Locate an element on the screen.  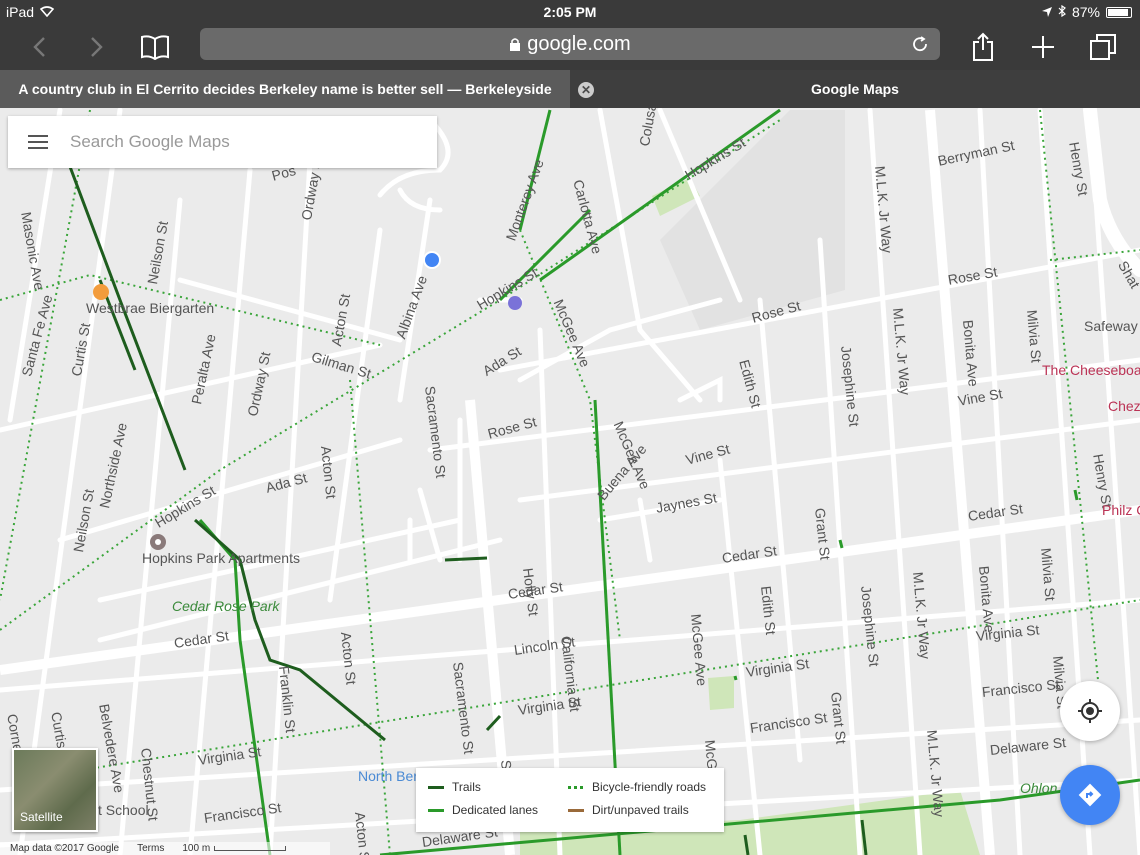
poi-ohlone: Ohlon is located at coordinates (1038, 788).